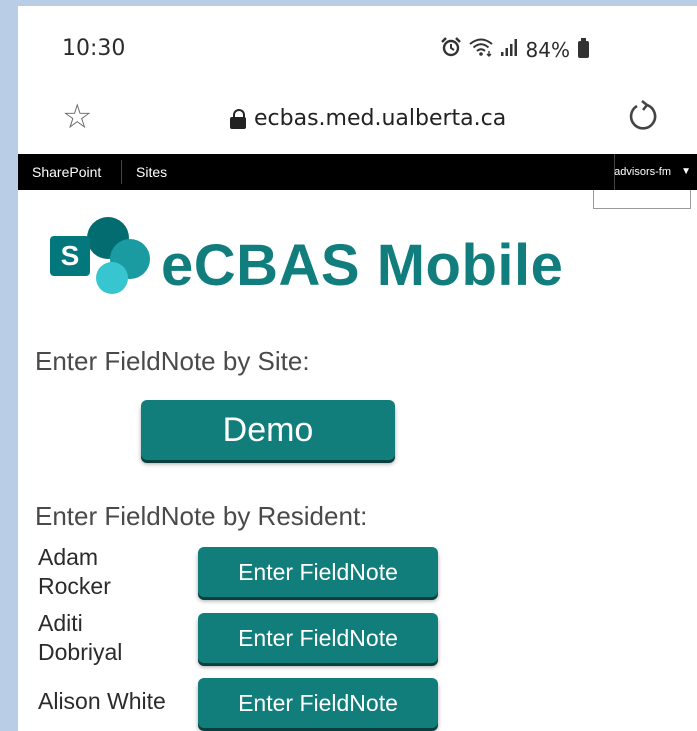 Image resolution: width=697 pixels, height=731 pixels. What do you see at coordinates (510, 49) in the screenshot?
I see `signal-icon` at bounding box center [510, 49].